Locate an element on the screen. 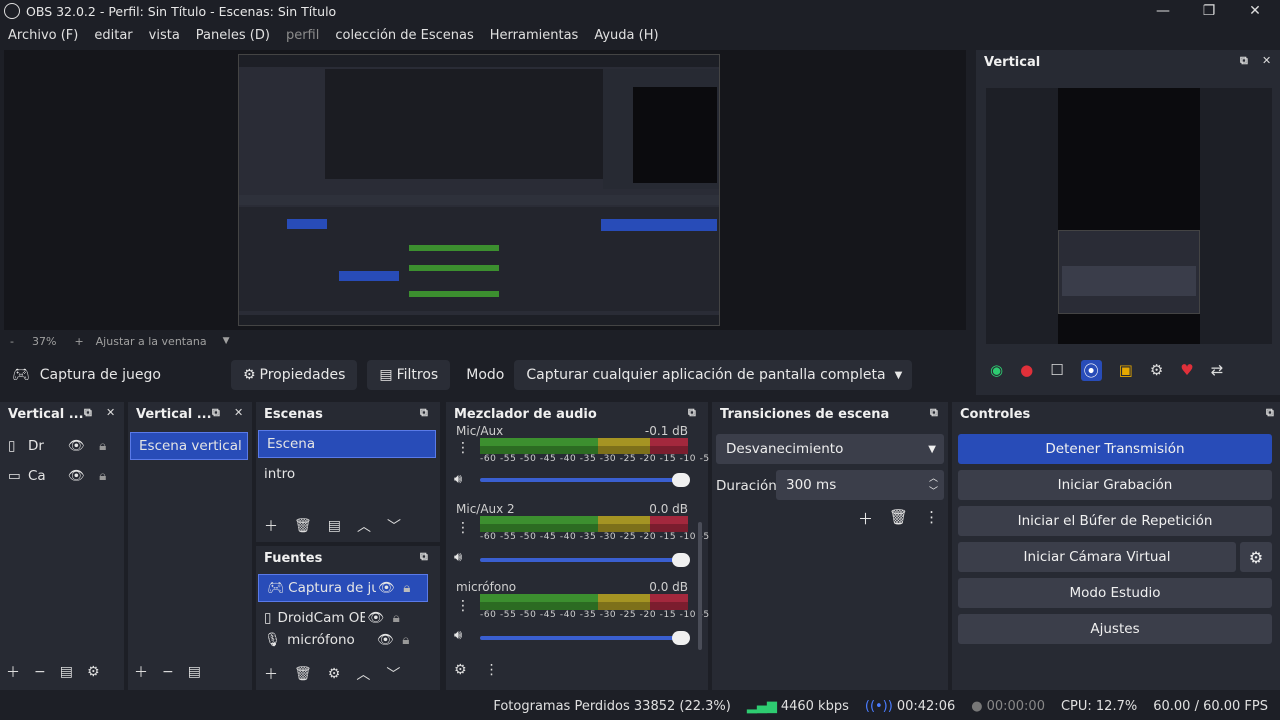 This screenshot has height=720, width=1280. link-icon: ⇄ is located at coordinates (1217, 370).